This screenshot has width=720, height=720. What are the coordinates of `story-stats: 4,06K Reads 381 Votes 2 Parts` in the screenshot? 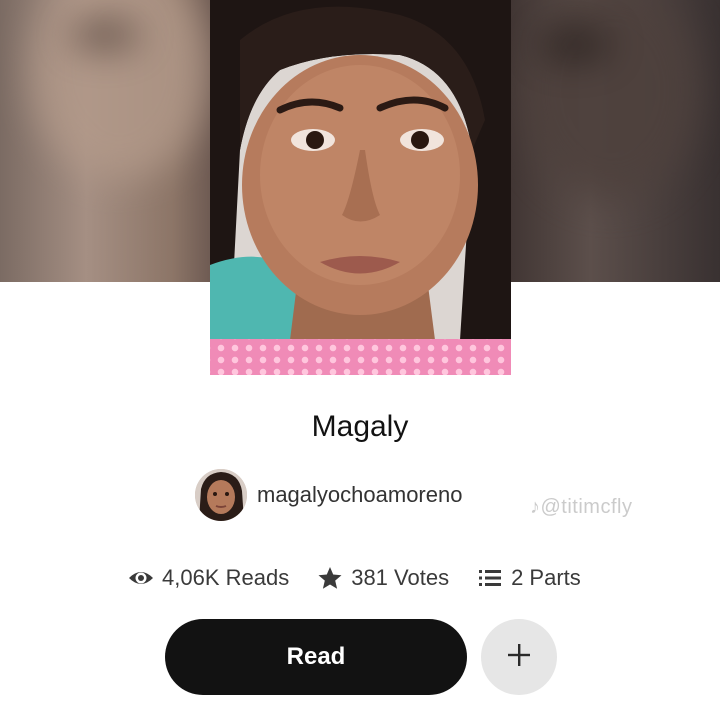 It's located at (354, 578).